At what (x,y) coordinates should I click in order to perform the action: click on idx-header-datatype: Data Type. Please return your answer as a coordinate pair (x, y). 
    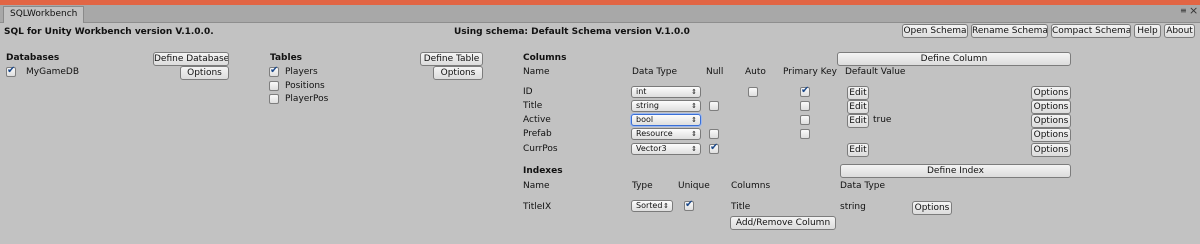
    Looking at the image, I should click on (863, 186).